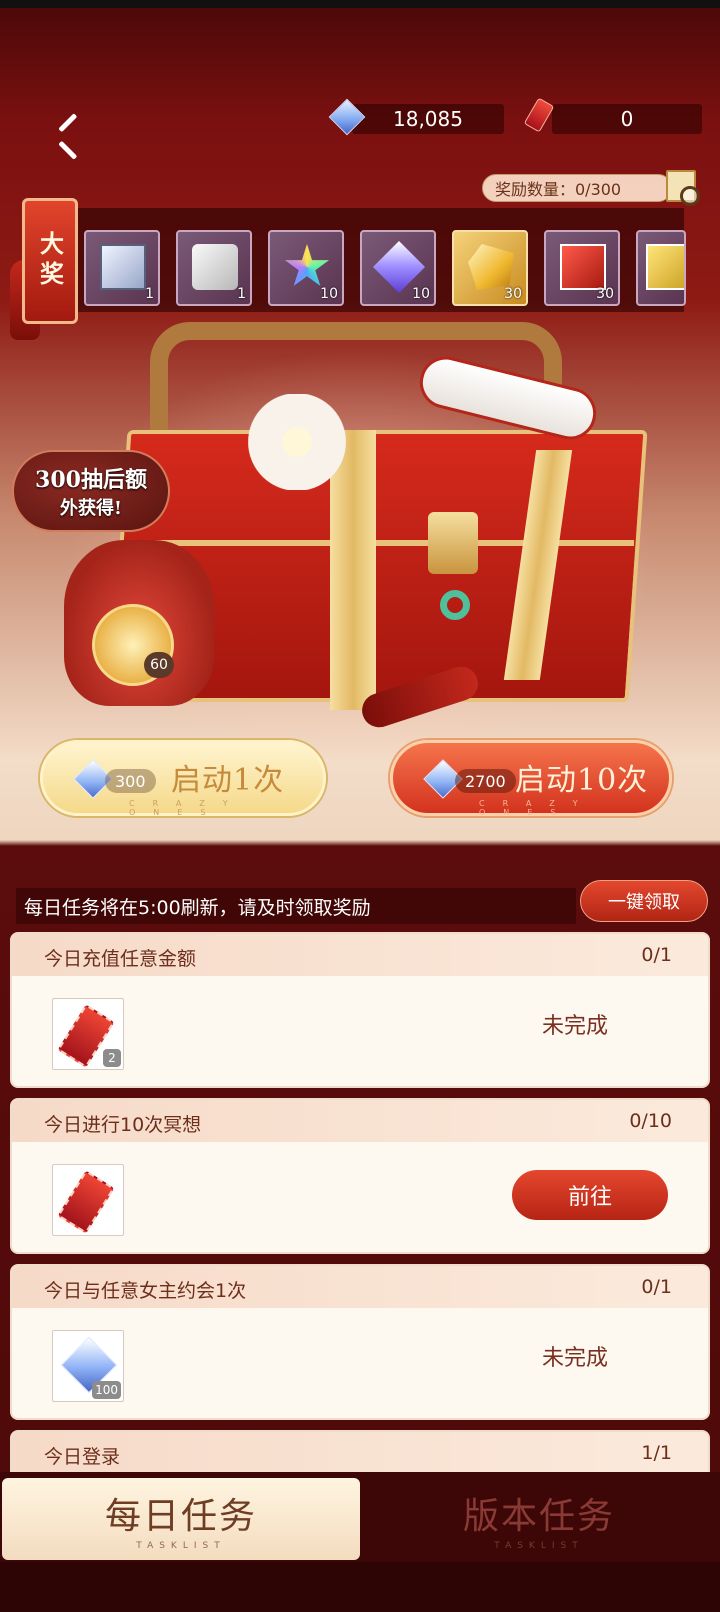 This screenshot has width=720, height=1612. I want to click on tab-daily-tasks: 每日任务 TASKLIST, so click(181, 1519).